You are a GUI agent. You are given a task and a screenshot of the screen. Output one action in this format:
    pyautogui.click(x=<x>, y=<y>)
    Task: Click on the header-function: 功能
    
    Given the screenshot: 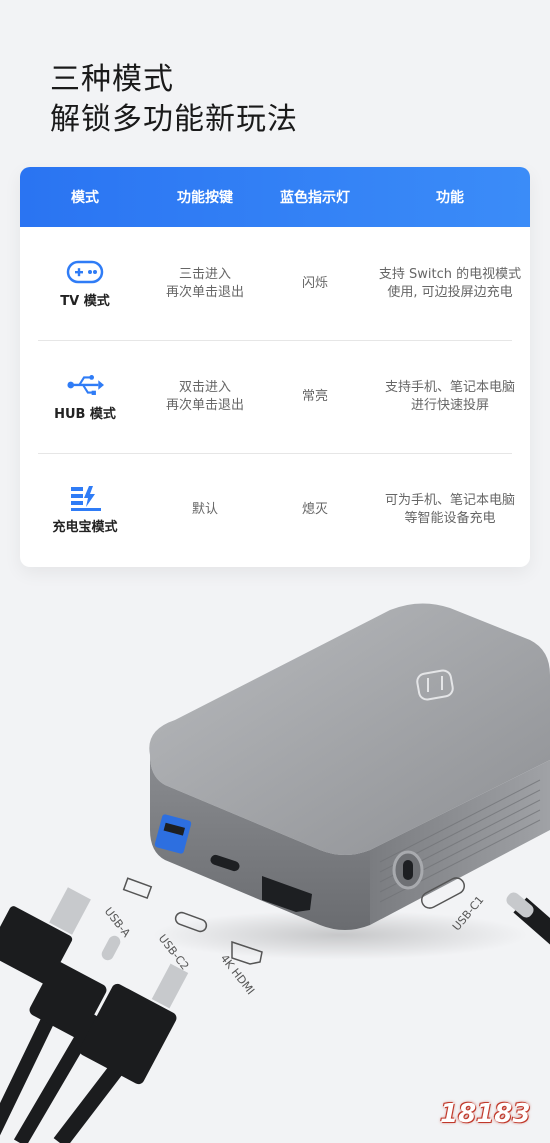 What is the action you would take?
    pyautogui.click(x=450, y=198)
    